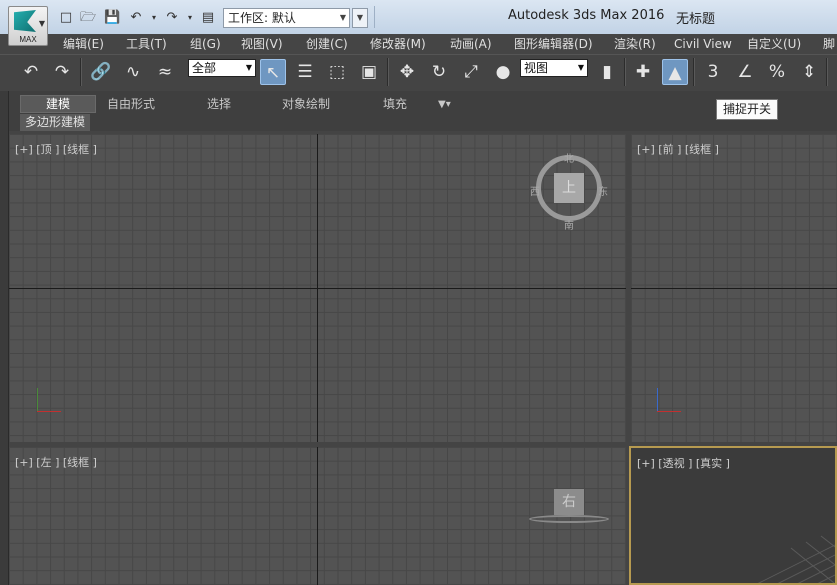 This screenshot has width=837, height=585. I want to click on app-title: Autodesk 3ds Max 2016, so click(586, 15).